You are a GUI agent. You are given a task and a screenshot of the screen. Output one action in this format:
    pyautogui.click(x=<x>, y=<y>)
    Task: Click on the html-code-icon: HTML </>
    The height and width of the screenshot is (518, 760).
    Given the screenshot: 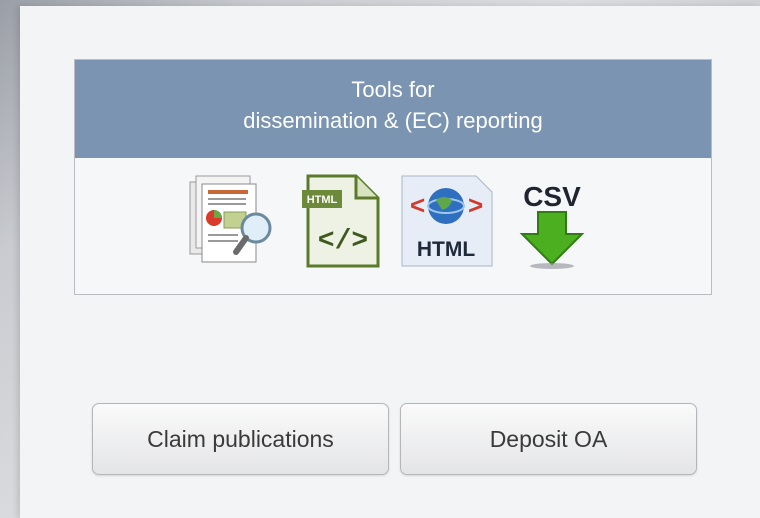 What is the action you would take?
    pyautogui.click(x=340, y=220)
    